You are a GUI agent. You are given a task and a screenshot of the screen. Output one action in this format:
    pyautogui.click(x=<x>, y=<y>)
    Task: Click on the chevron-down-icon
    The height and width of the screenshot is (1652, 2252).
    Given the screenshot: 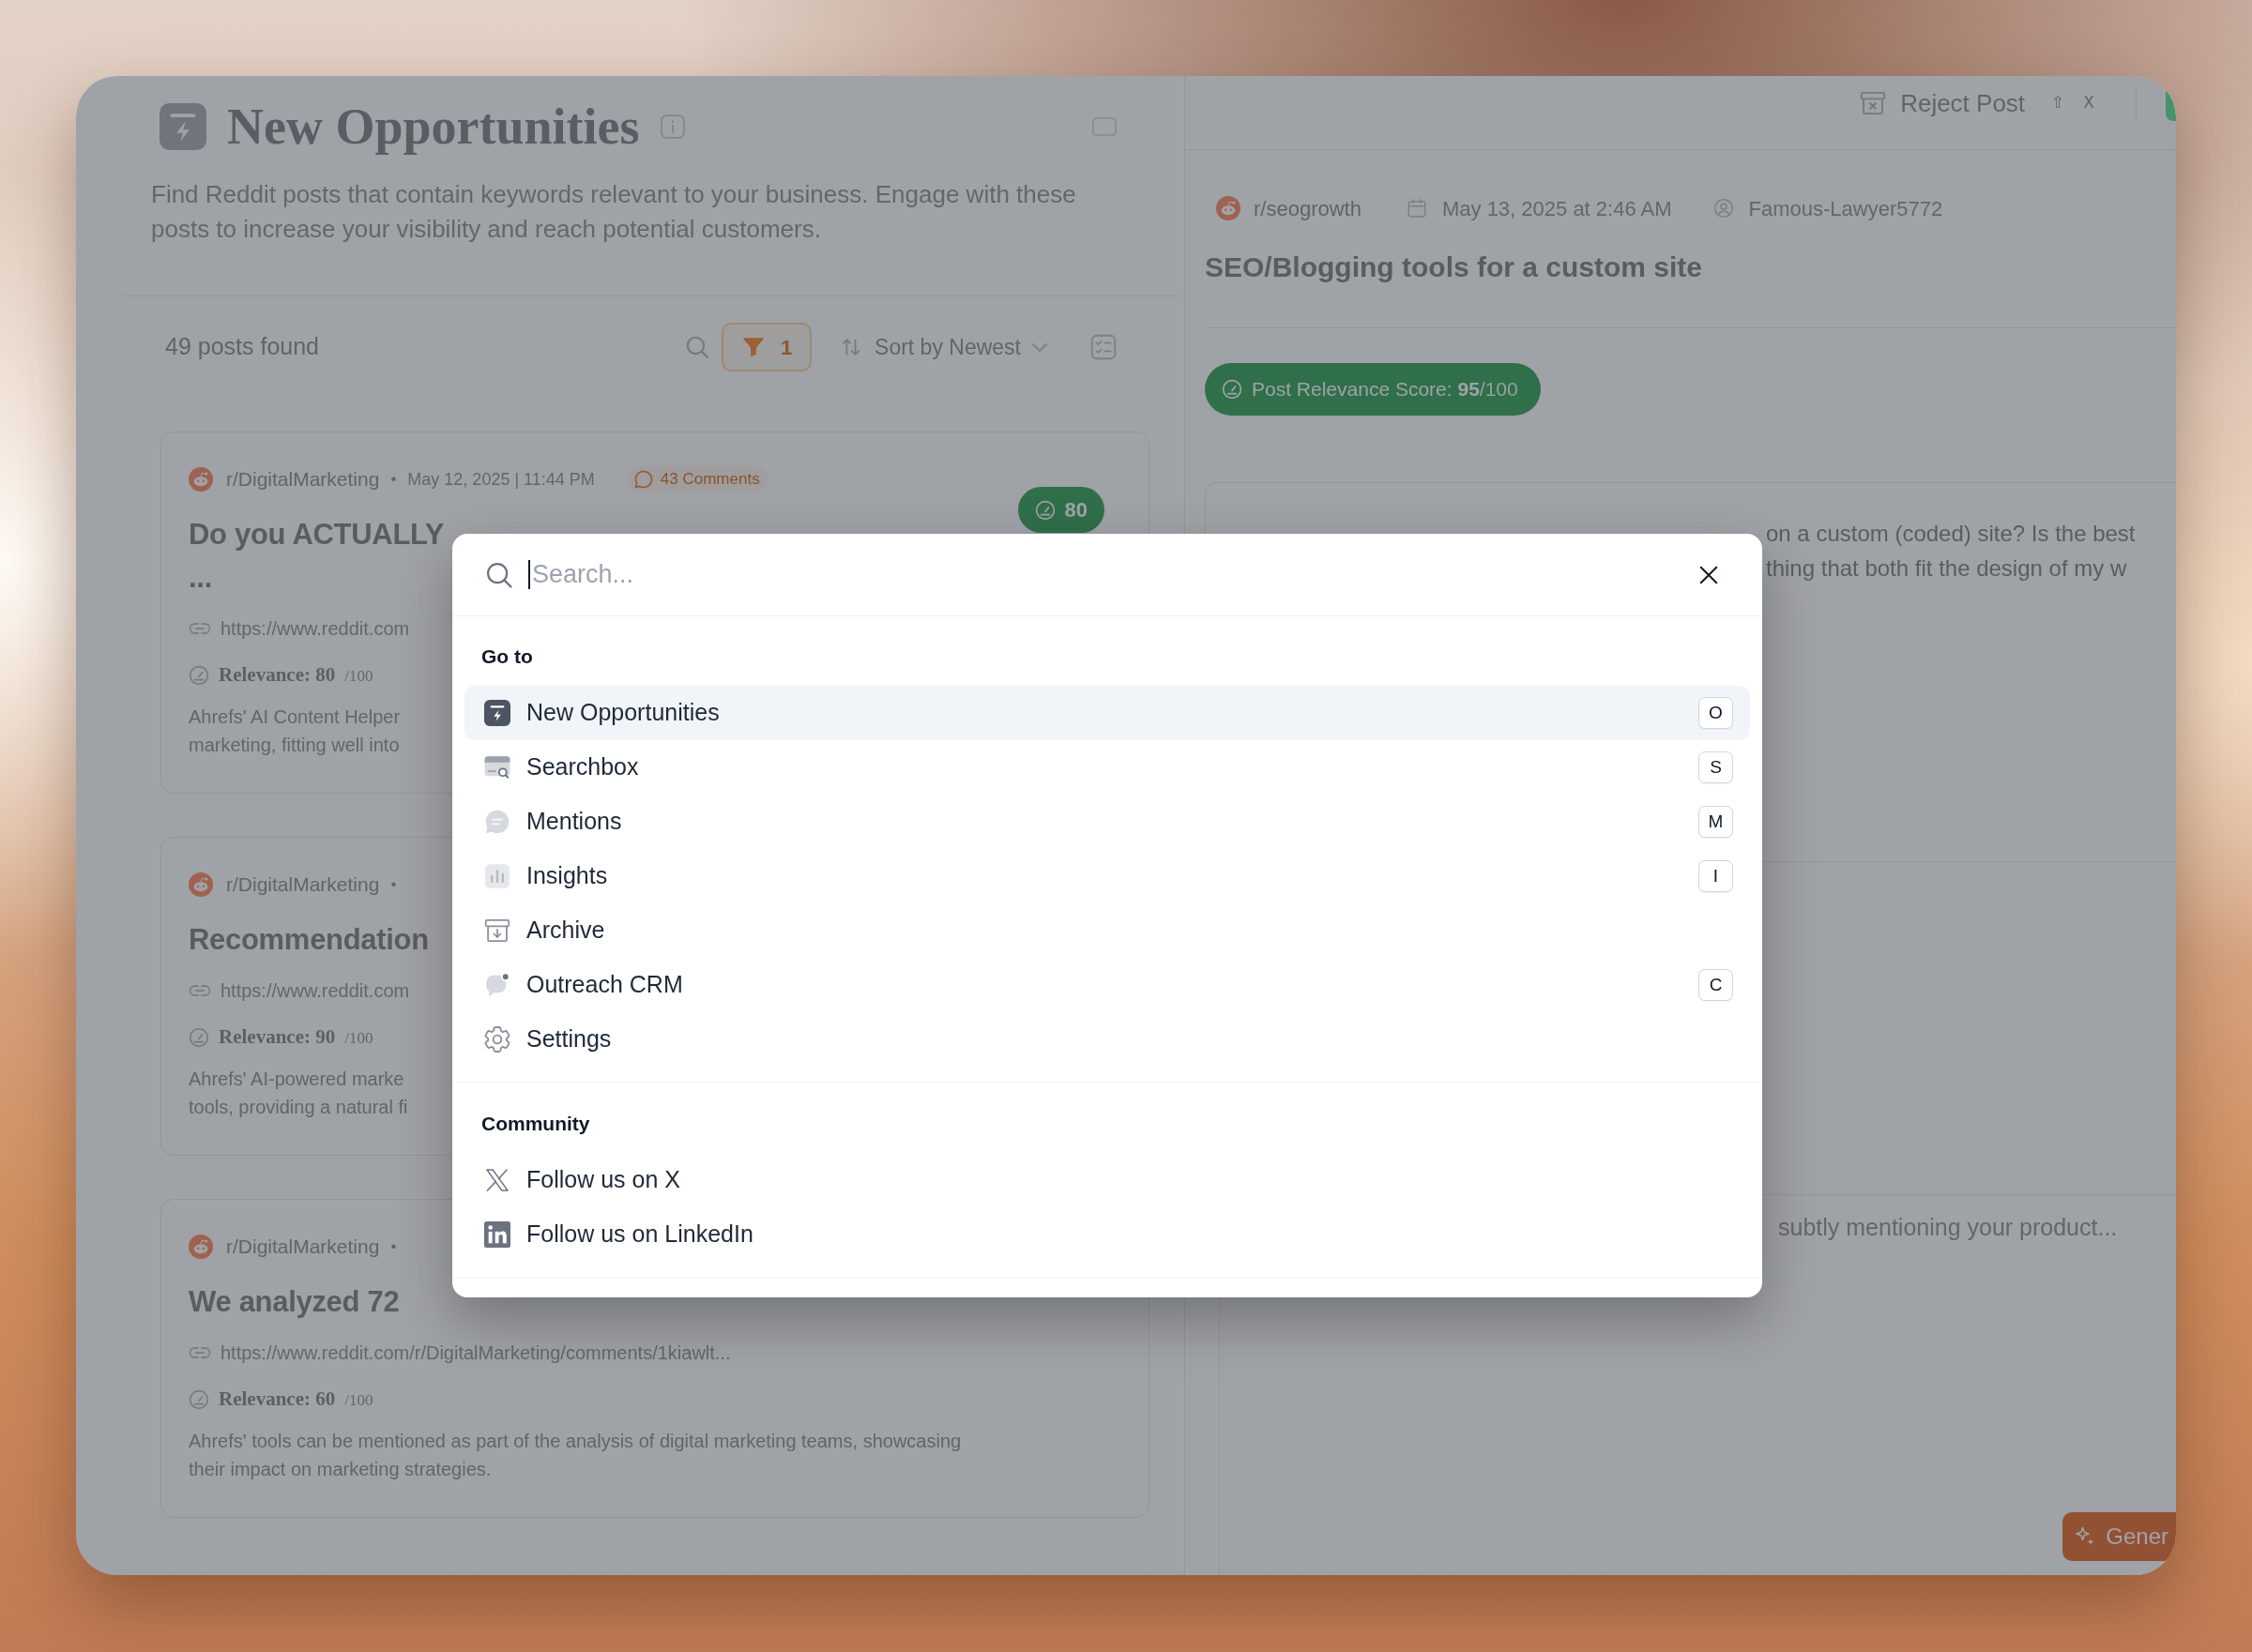 What is the action you would take?
    pyautogui.click(x=1039, y=347)
    